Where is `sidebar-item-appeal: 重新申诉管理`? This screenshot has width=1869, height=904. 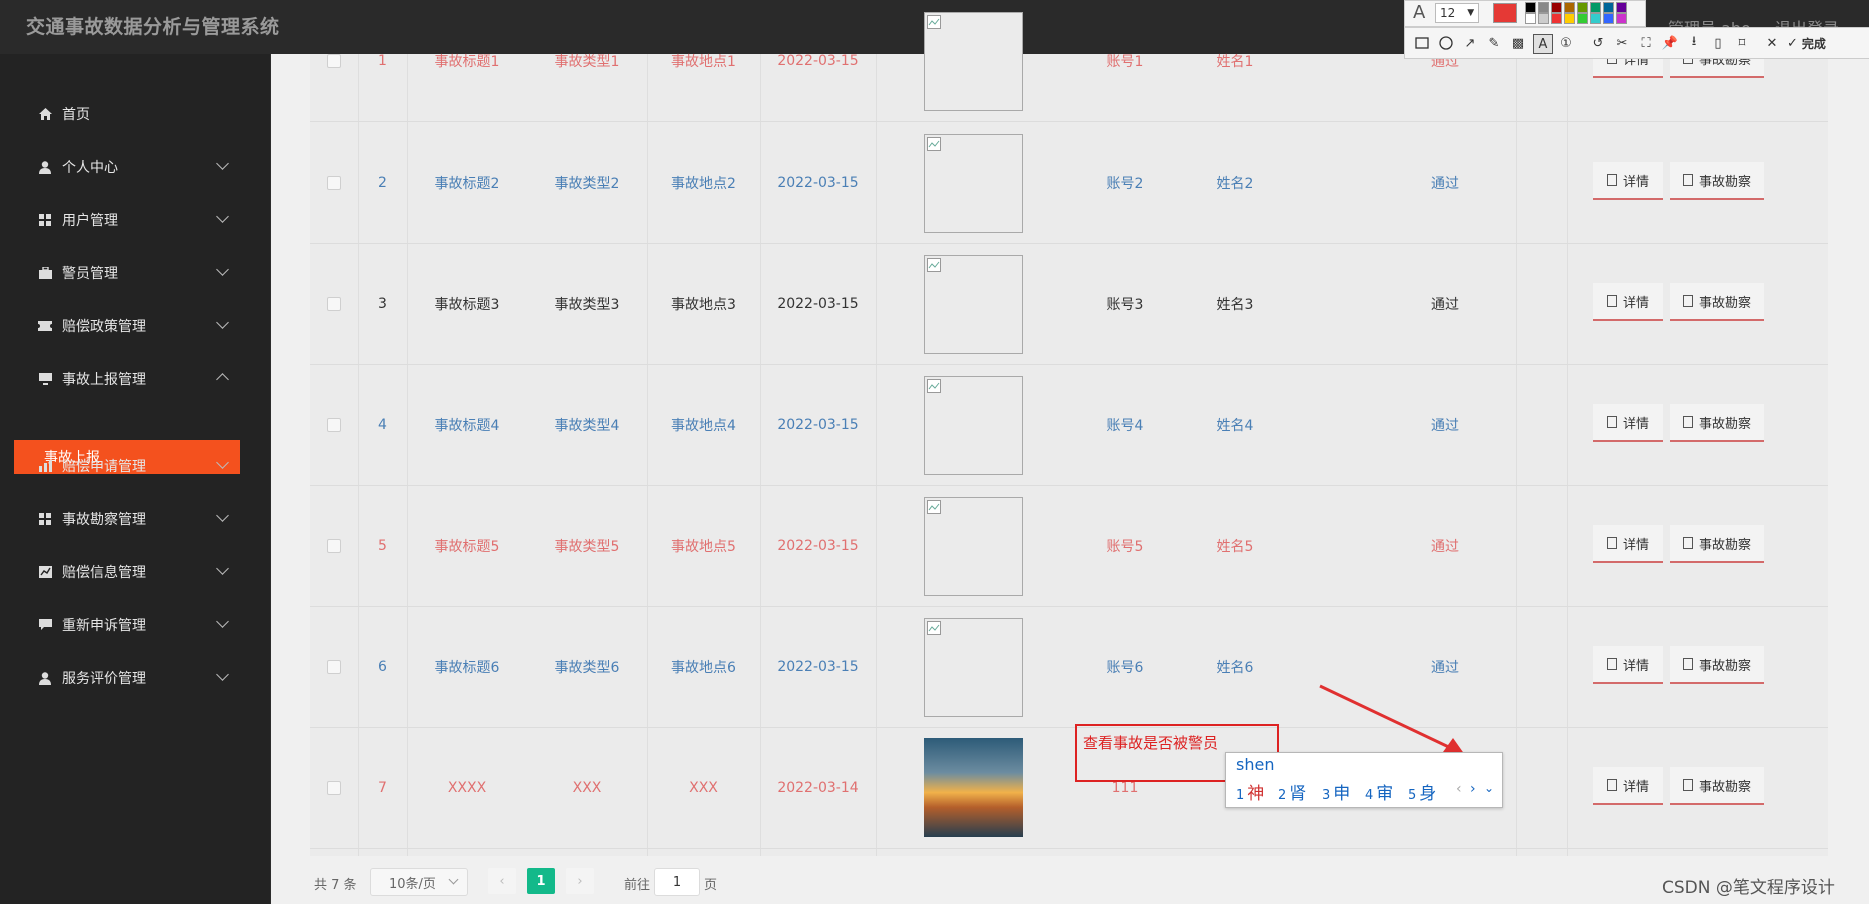 sidebar-item-appeal: 重新申诉管理 is located at coordinates (135, 625).